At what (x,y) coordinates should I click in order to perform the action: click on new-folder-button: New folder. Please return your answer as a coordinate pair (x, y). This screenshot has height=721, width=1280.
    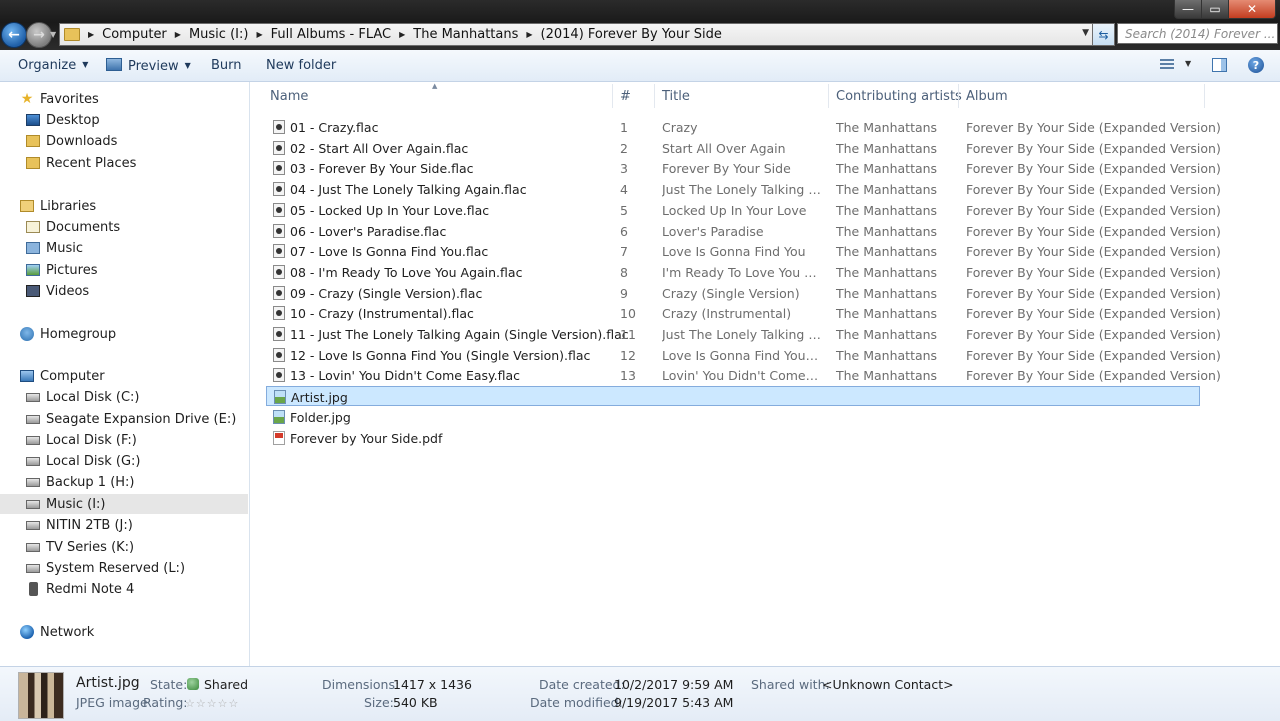
    Looking at the image, I should click on (301, 65).